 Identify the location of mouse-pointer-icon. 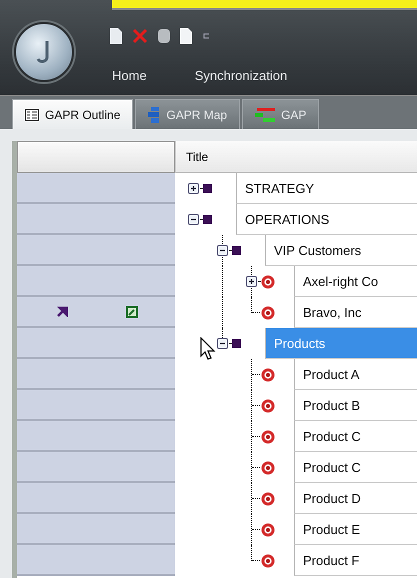
(208, 349).